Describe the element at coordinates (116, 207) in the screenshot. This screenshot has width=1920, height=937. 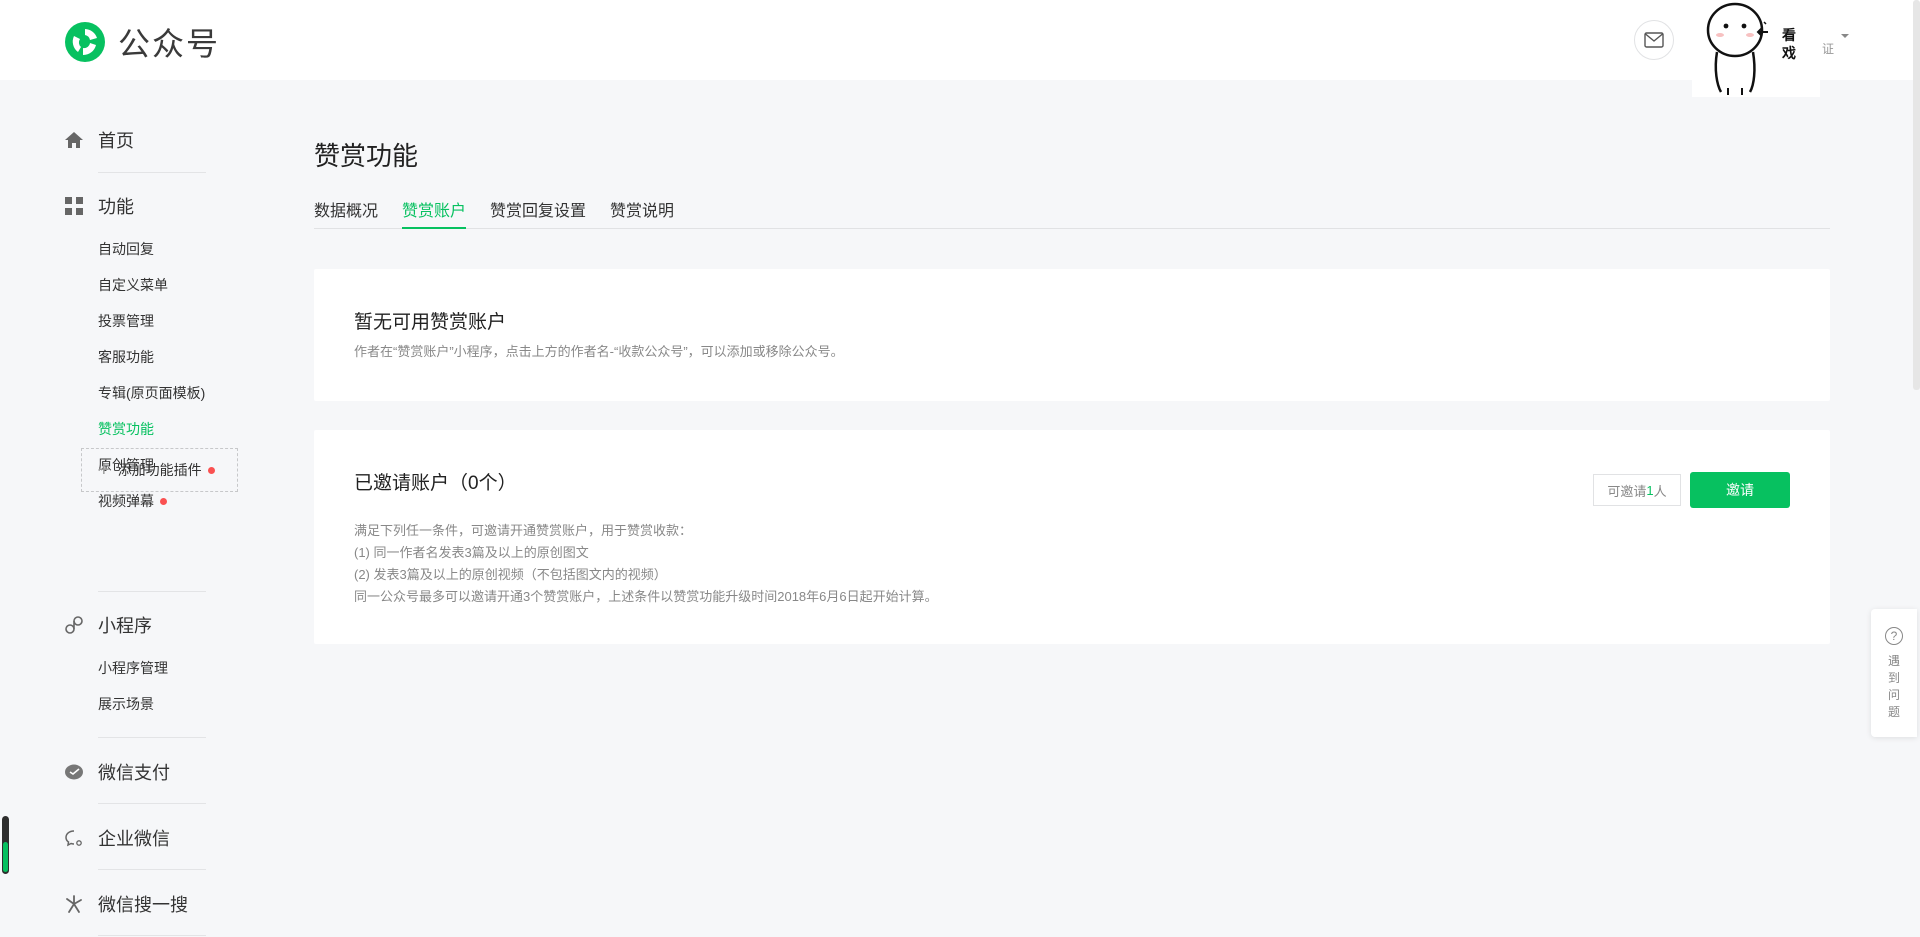
I see `sidebar-item-label: 功能` at that location.